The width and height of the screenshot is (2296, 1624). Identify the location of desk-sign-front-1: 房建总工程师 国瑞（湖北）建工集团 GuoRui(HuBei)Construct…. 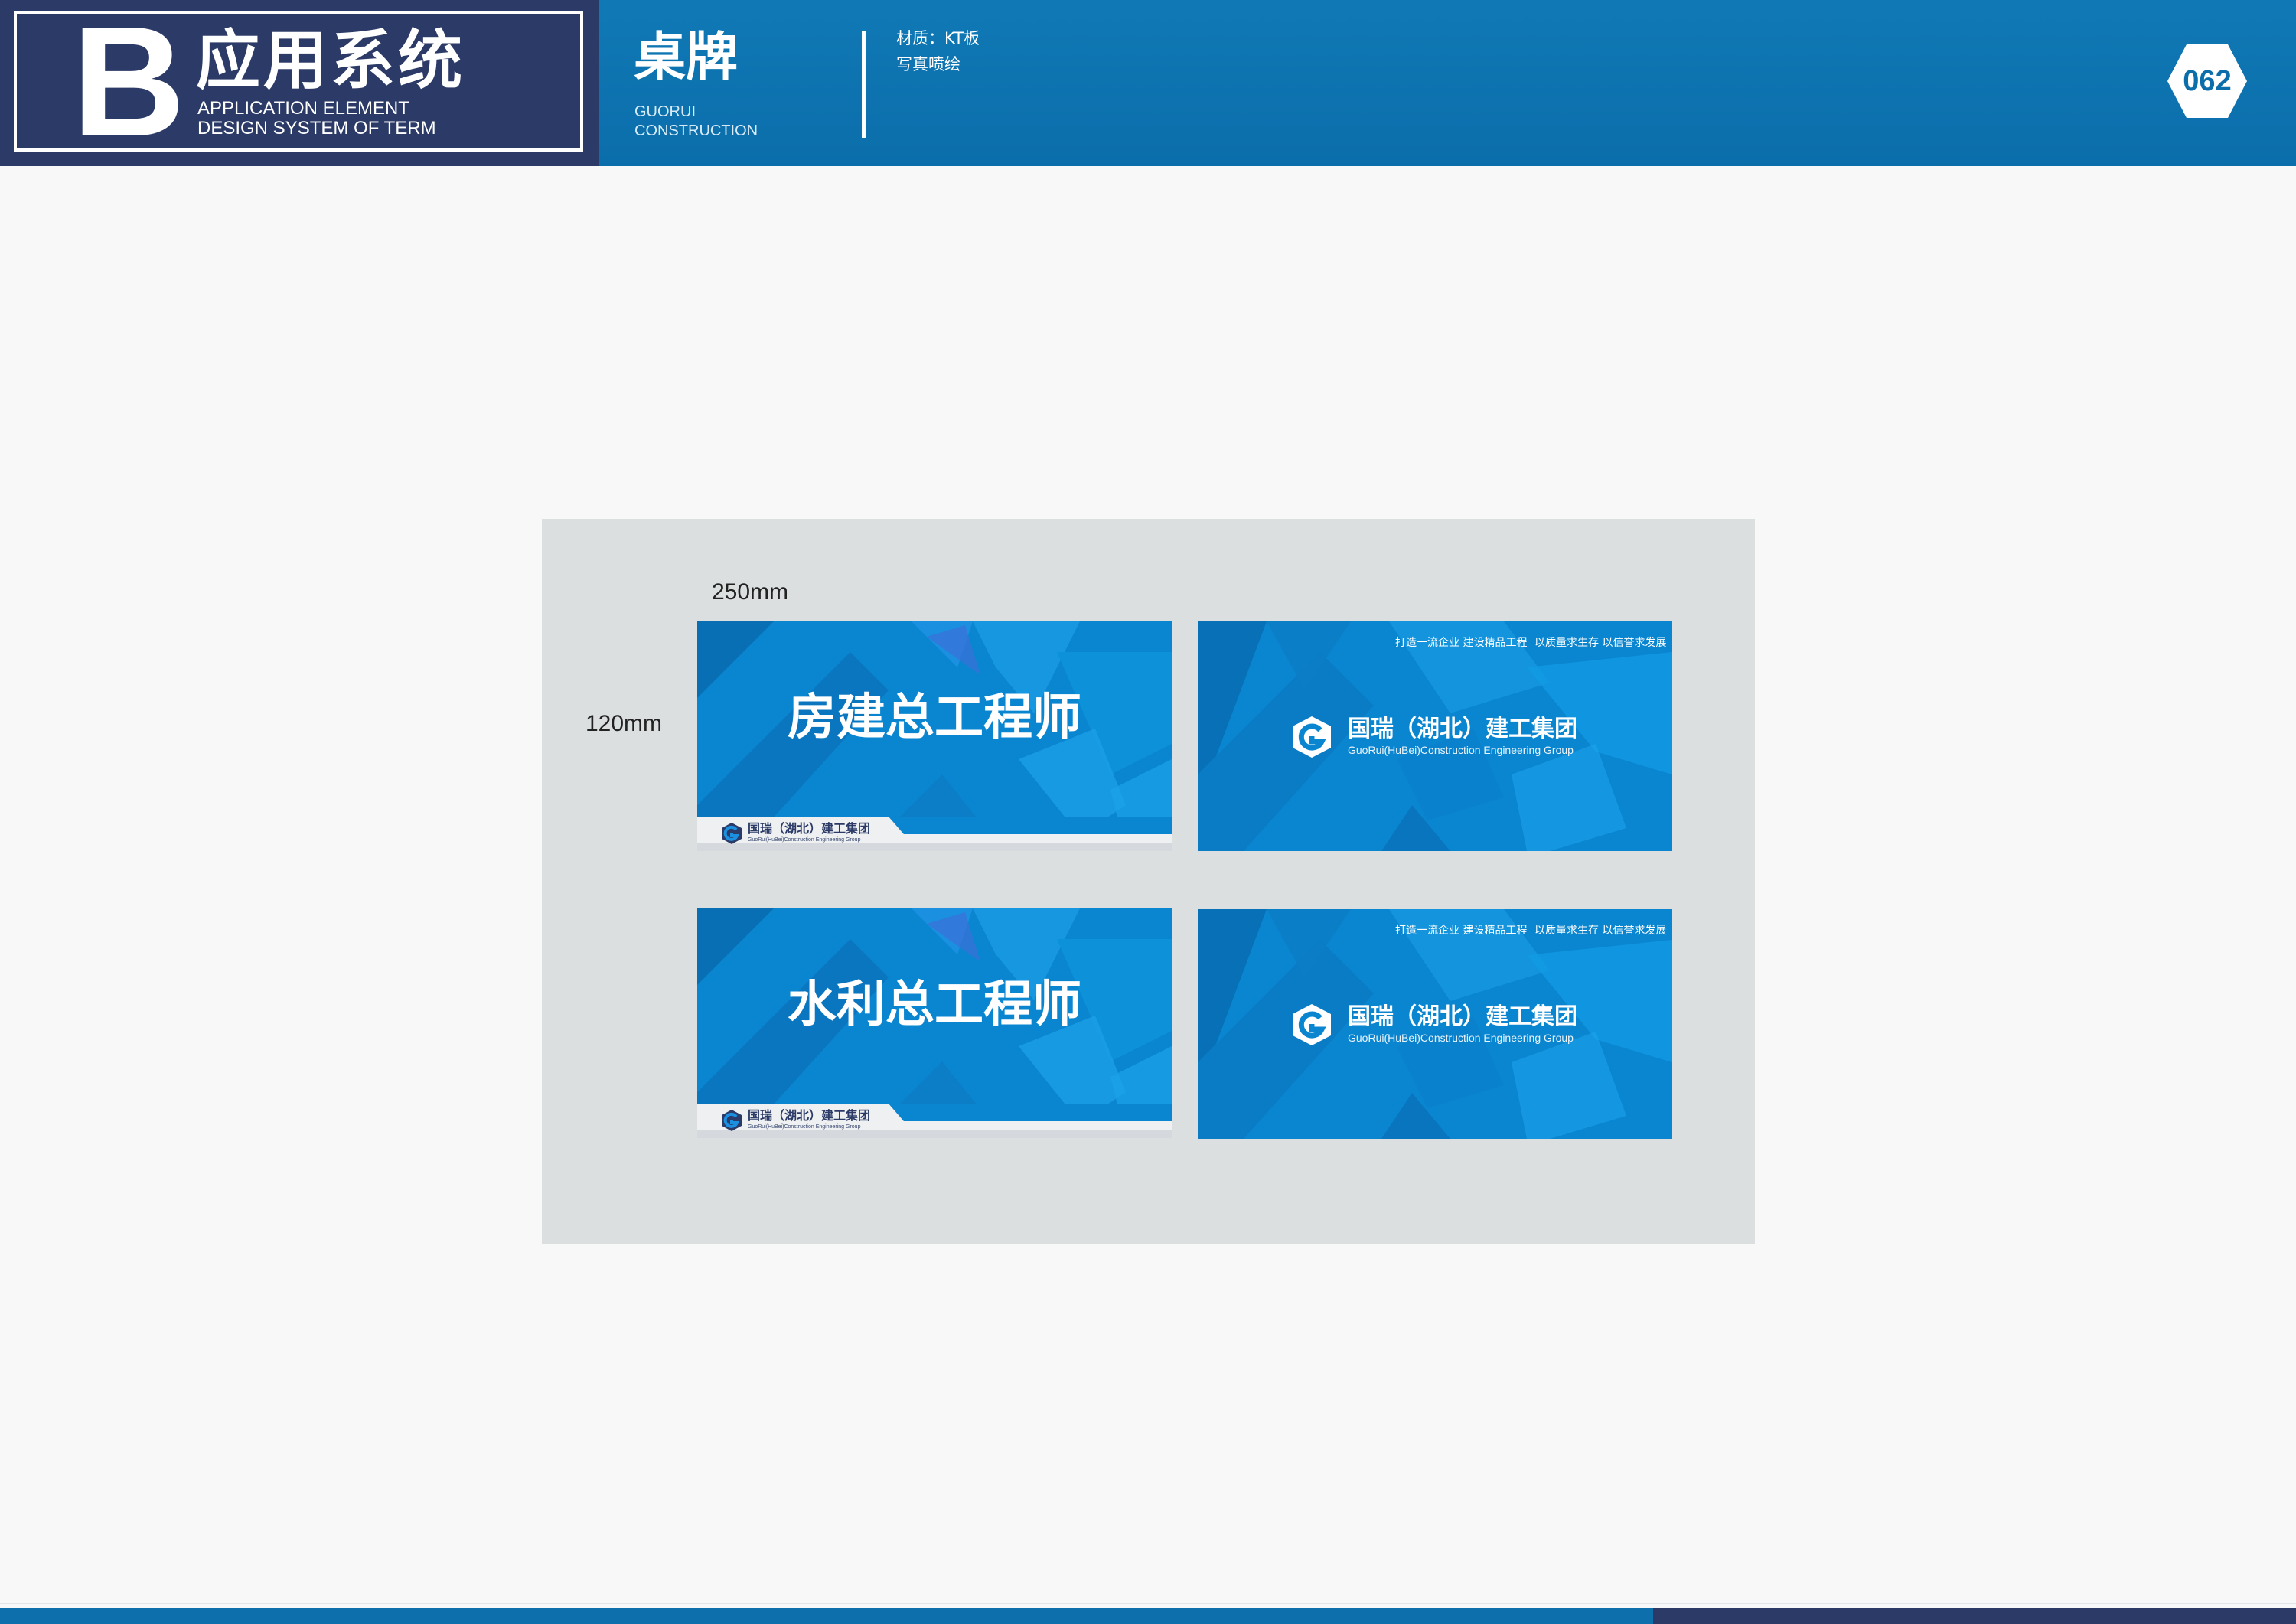
(934, 736).